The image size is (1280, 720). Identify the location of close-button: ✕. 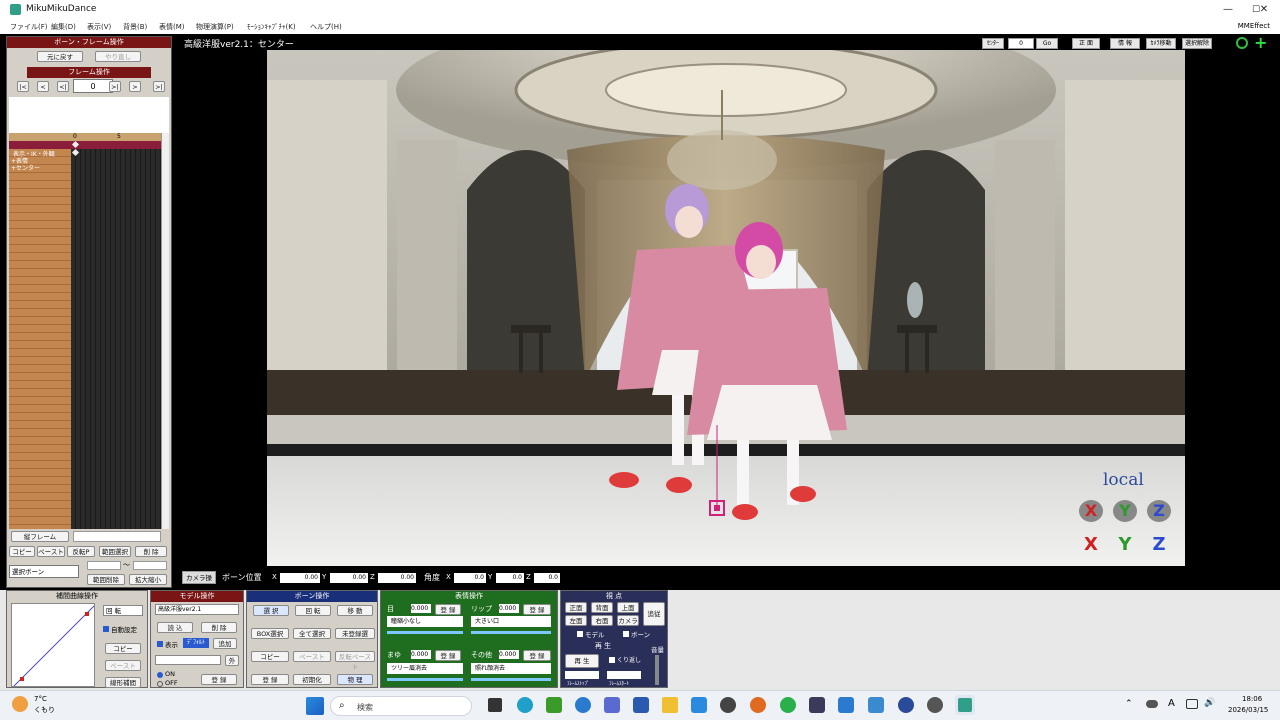
(1264, 10).